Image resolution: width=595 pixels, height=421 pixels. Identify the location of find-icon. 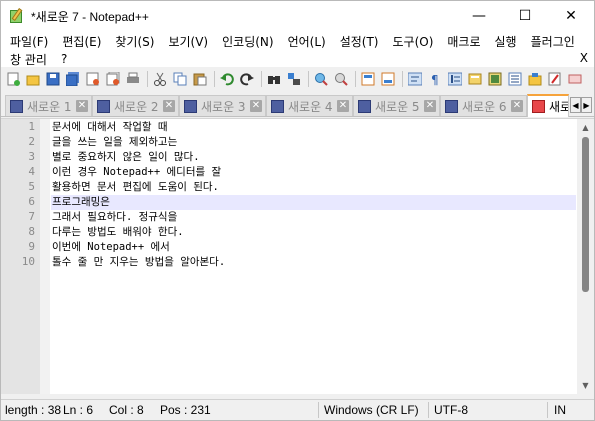
(274, 79).